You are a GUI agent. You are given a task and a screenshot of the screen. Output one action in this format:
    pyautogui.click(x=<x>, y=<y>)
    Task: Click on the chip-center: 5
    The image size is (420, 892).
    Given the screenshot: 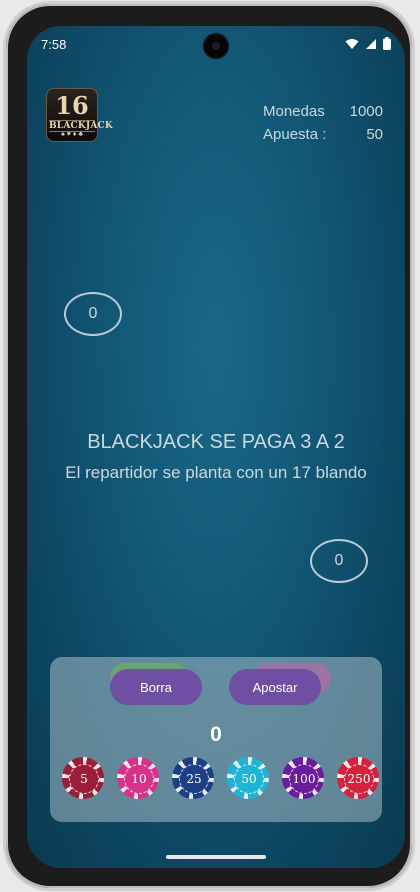 What is the action you would take?
    pyautogui.click(x=84, y=779)
    